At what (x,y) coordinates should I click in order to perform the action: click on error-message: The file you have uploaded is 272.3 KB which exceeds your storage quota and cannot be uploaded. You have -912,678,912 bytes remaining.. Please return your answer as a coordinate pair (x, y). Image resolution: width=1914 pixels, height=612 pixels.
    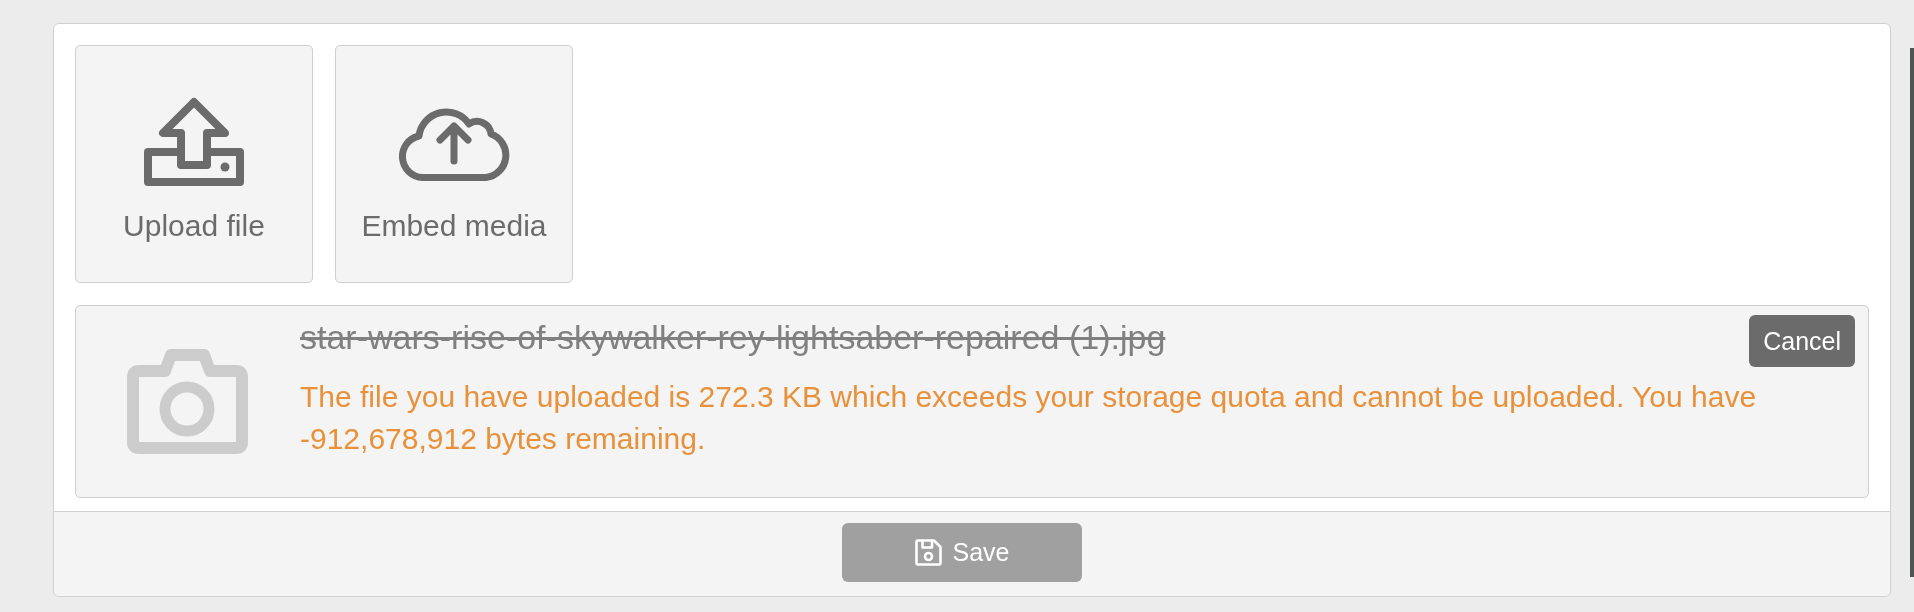
    Looking at the image, I should click on (1029, 418).